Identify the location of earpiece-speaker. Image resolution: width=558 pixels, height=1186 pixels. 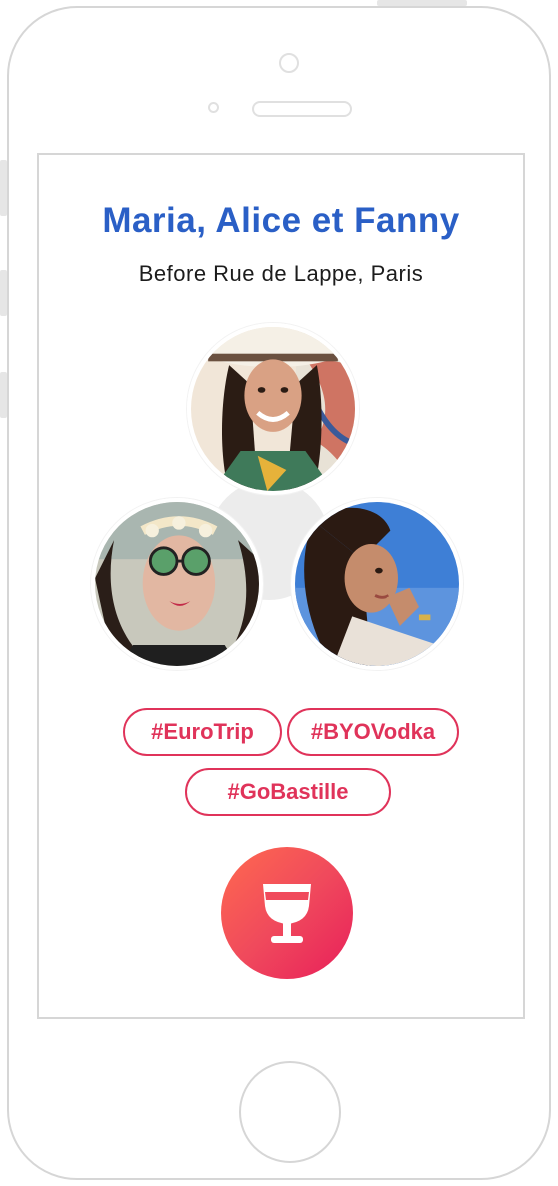
(302, 109).